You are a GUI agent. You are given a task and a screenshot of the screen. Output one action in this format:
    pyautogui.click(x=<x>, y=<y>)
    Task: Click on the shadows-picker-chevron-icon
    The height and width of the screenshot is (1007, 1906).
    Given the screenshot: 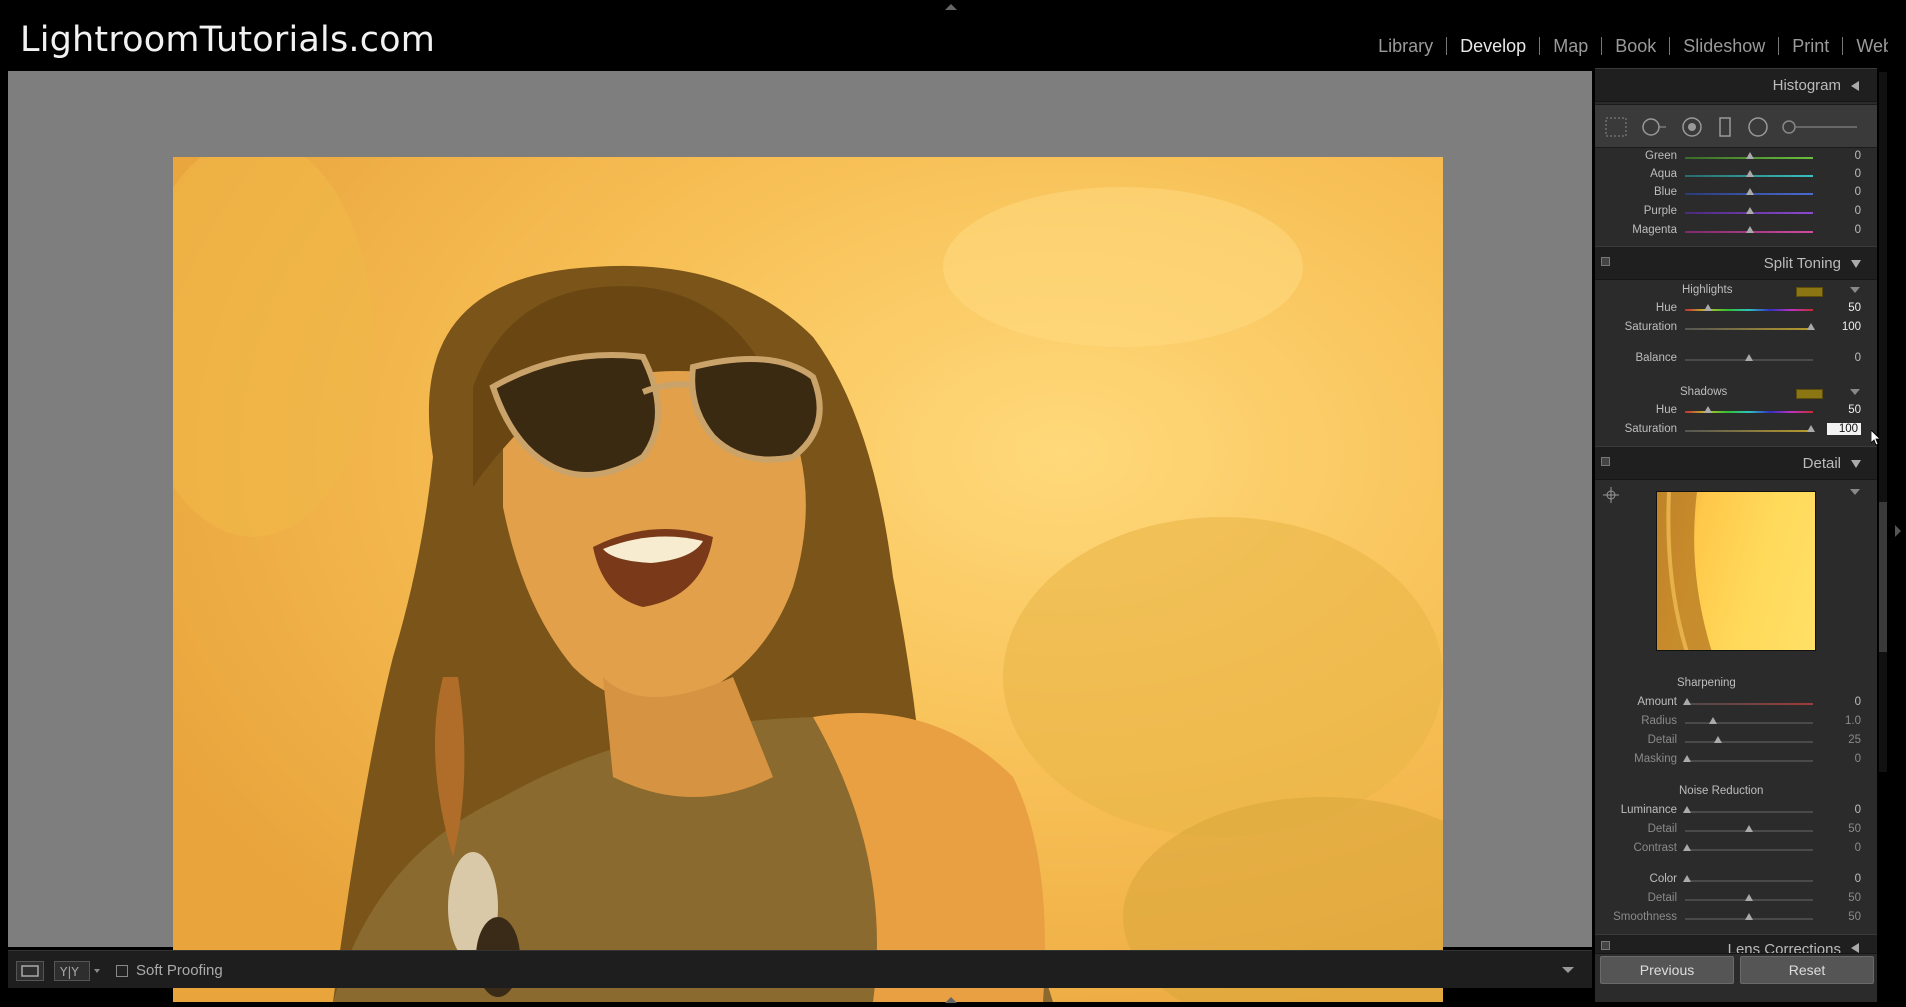 What is the action you would take?
    pyautogui.click(x=1855, y=392)
    